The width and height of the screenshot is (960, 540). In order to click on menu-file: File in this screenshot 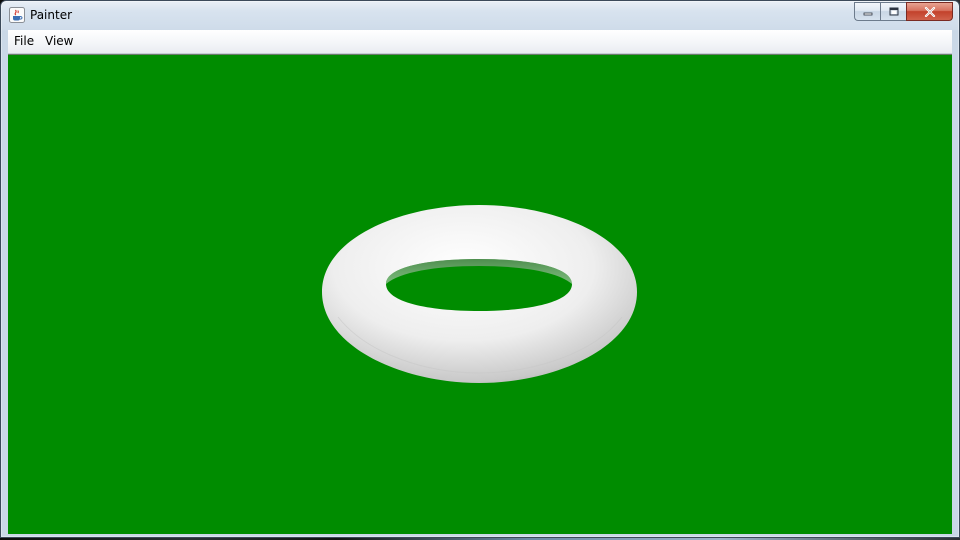, I will do `click(24, 41)`.